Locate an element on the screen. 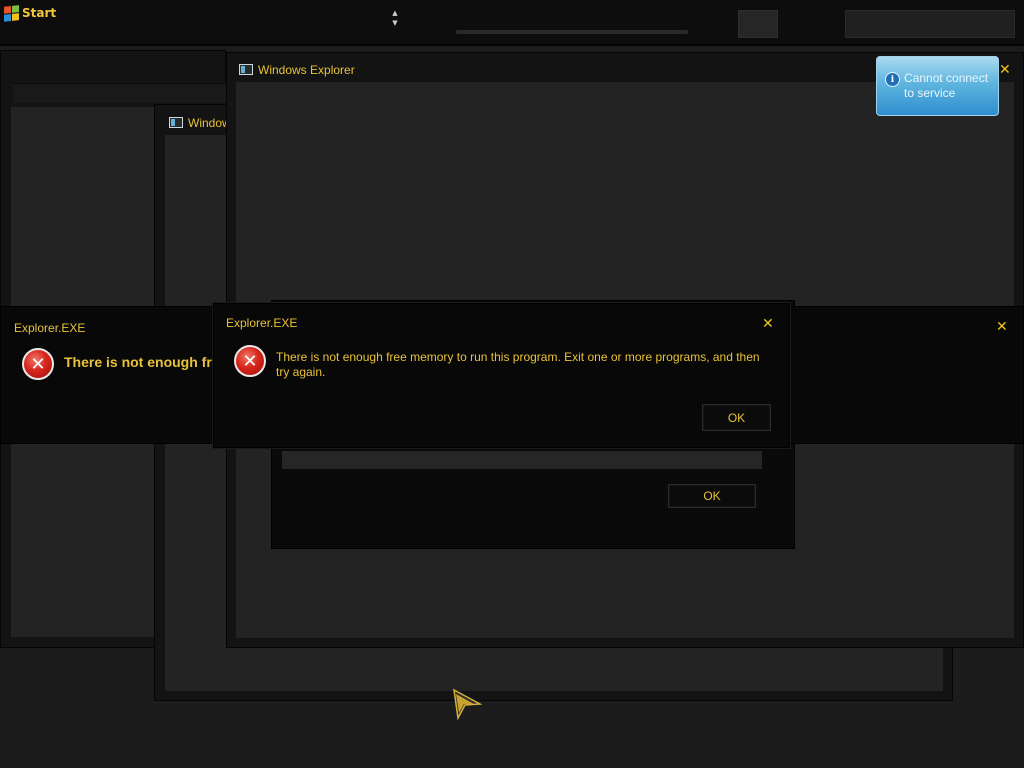  notification-balloon: i Cannot connect to service is located at coordinates (937, 86).